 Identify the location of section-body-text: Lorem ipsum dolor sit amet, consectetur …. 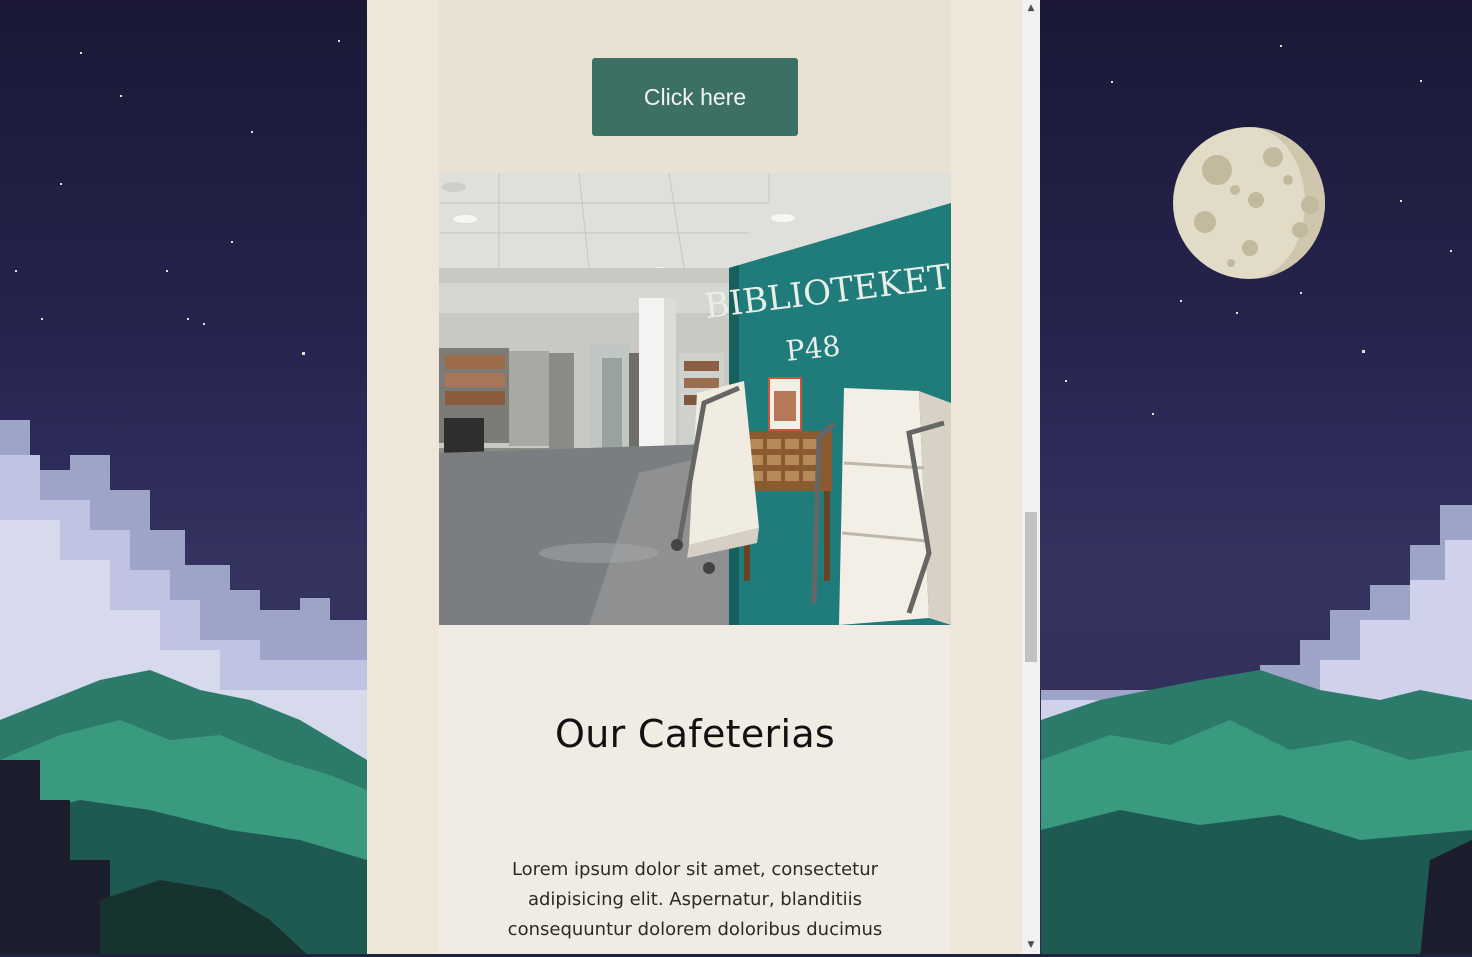
(695, 899).